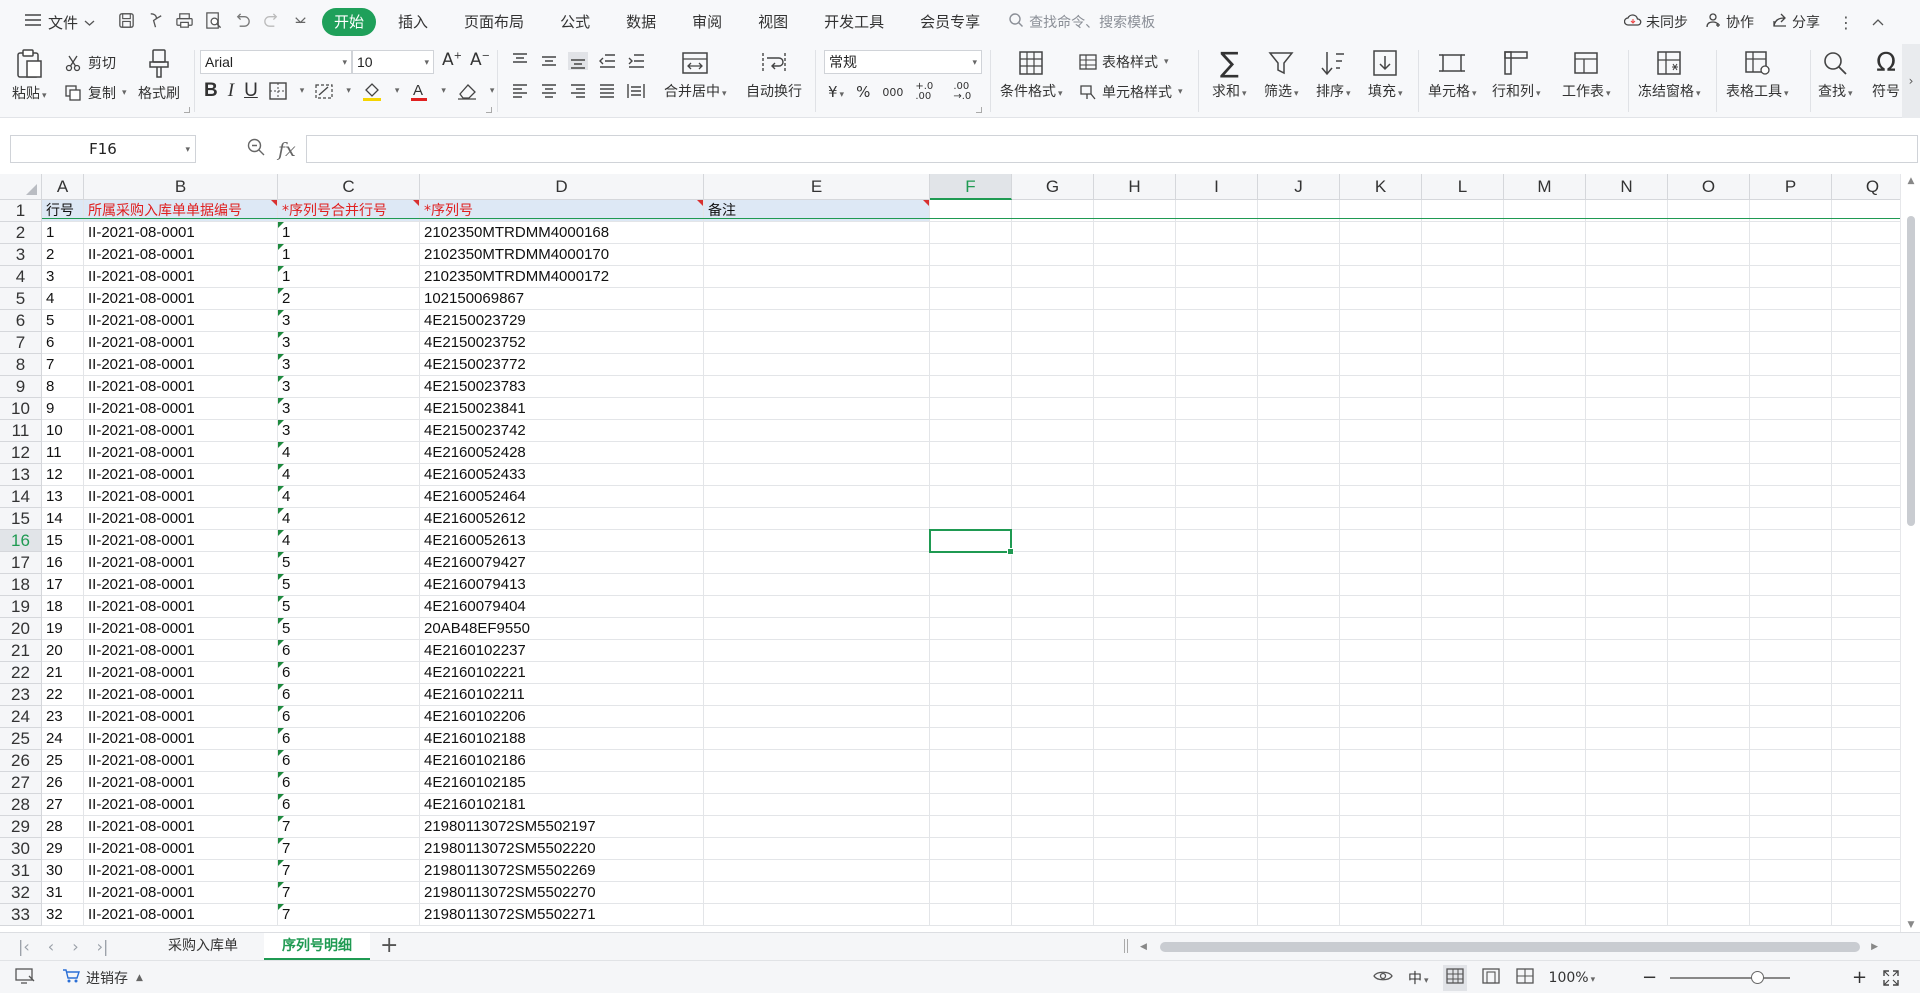 This screenshot has height=993, width=1920. Describe the element at coordinates (1217, 519) in the screenshot. I see `cell-i15` at that location.